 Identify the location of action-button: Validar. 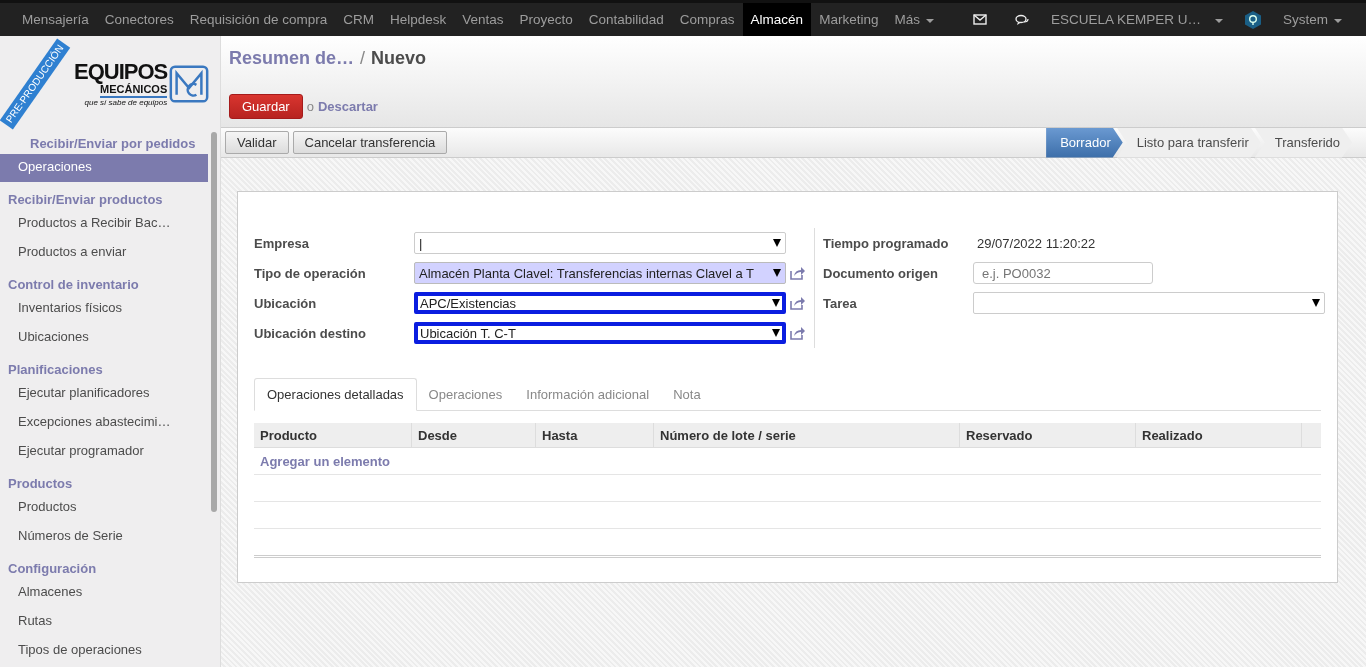
(257, 142).